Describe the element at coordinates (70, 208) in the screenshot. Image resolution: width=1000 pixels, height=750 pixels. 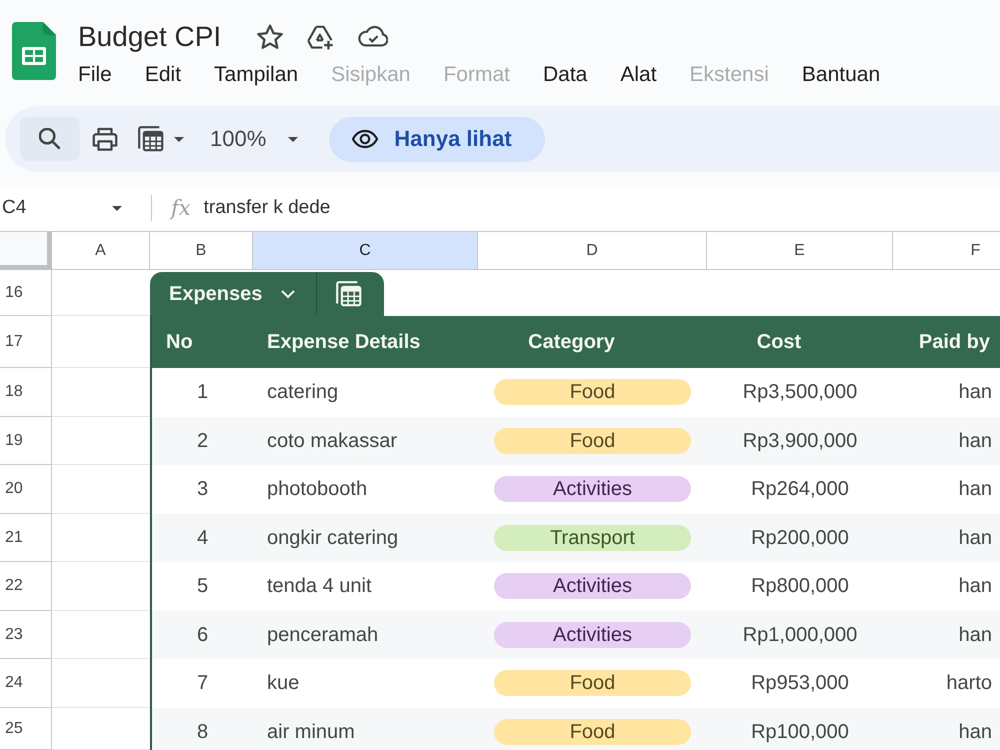
I see `name-box: C4` at that location.